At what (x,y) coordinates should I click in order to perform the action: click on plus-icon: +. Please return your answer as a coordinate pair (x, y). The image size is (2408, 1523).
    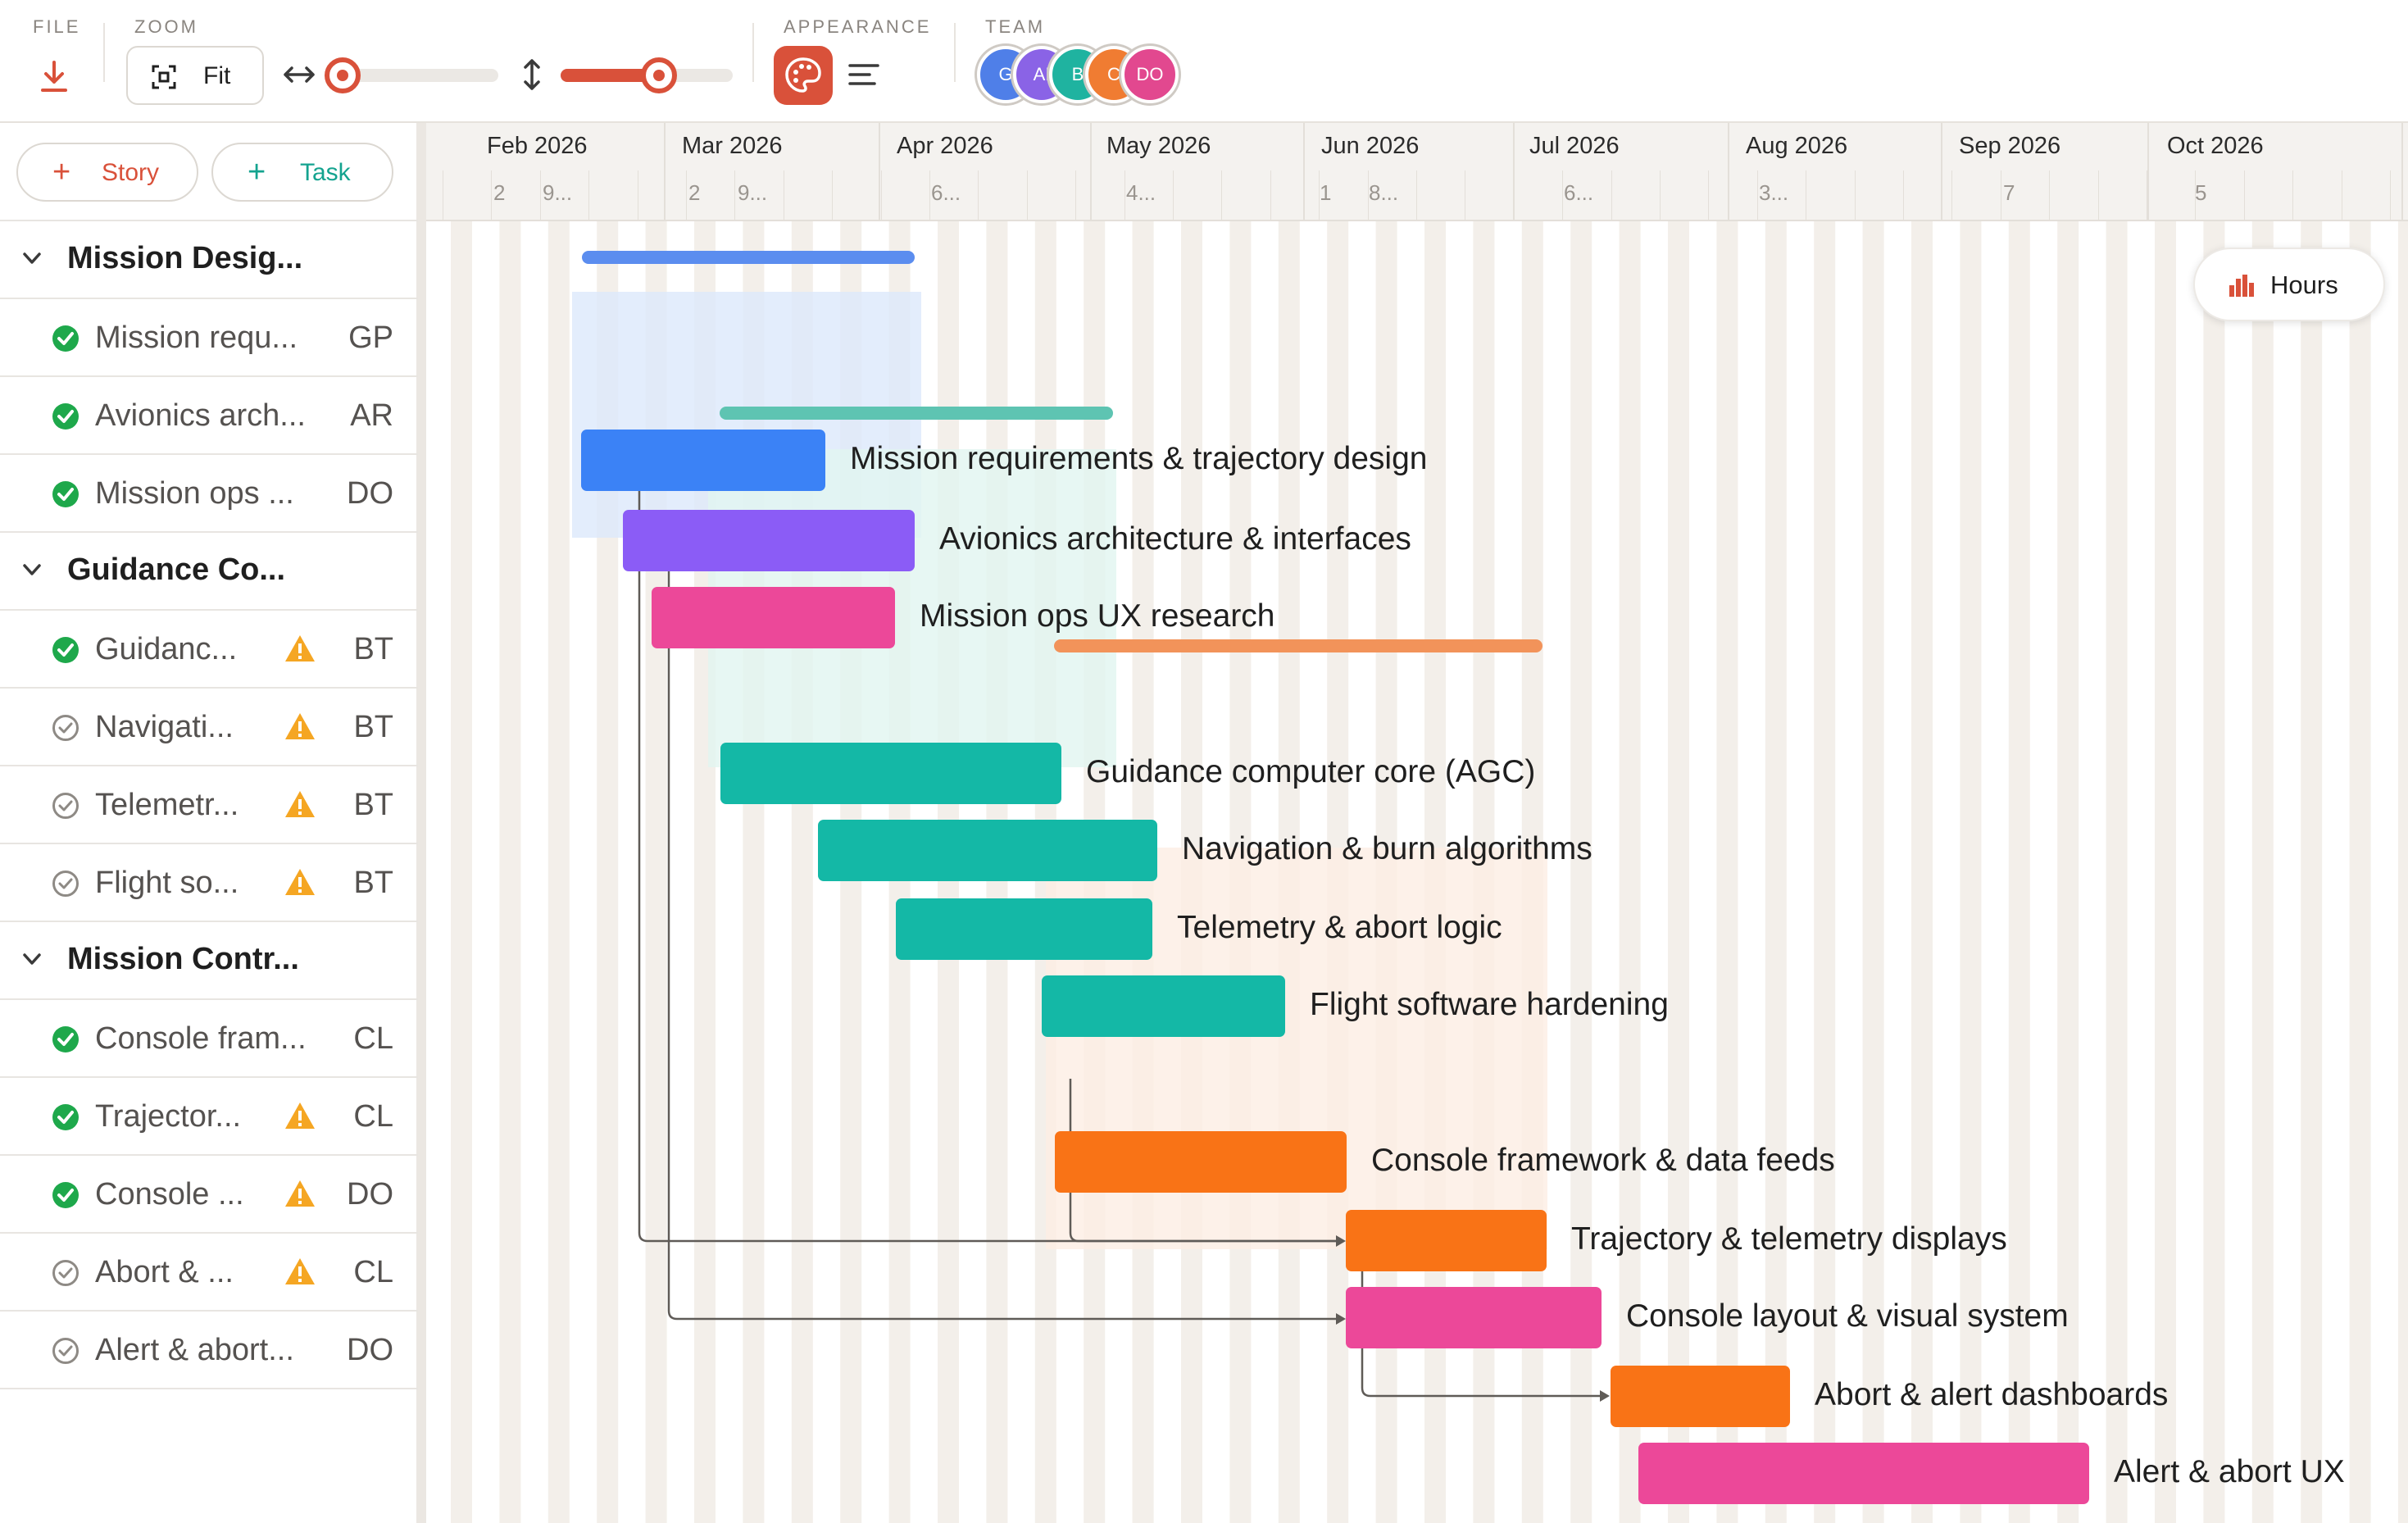
    Looking at the image, I should click on (257, 172).